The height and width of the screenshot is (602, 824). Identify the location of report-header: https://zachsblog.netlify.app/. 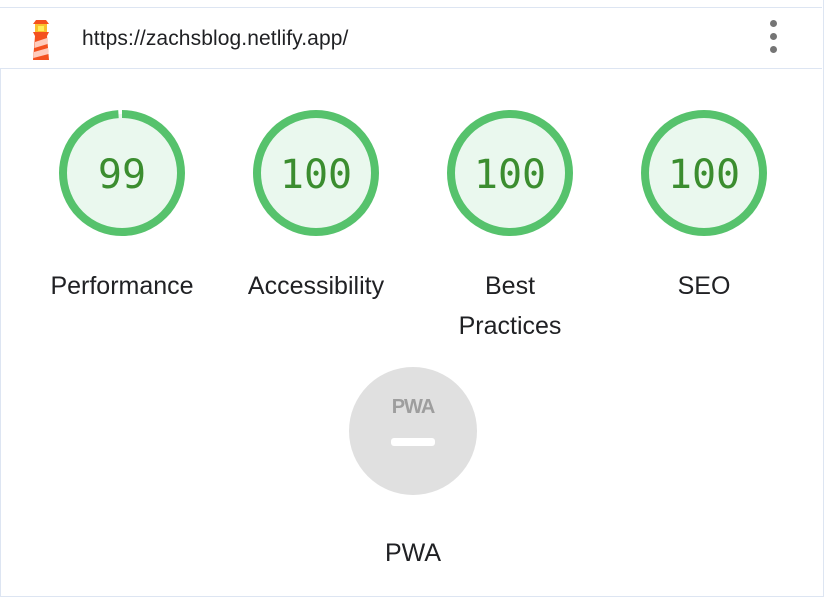
(411, 38).